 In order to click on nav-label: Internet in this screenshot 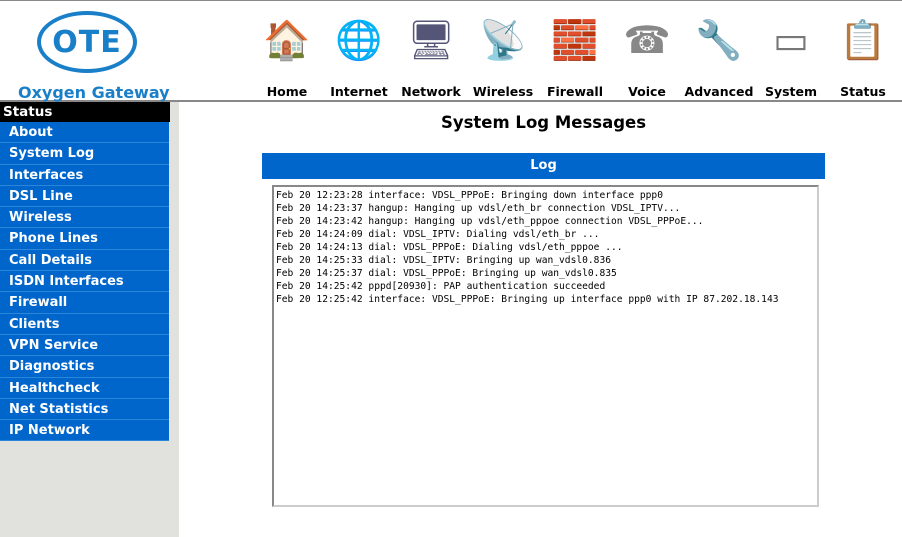, I will do `click(359, 91)`.